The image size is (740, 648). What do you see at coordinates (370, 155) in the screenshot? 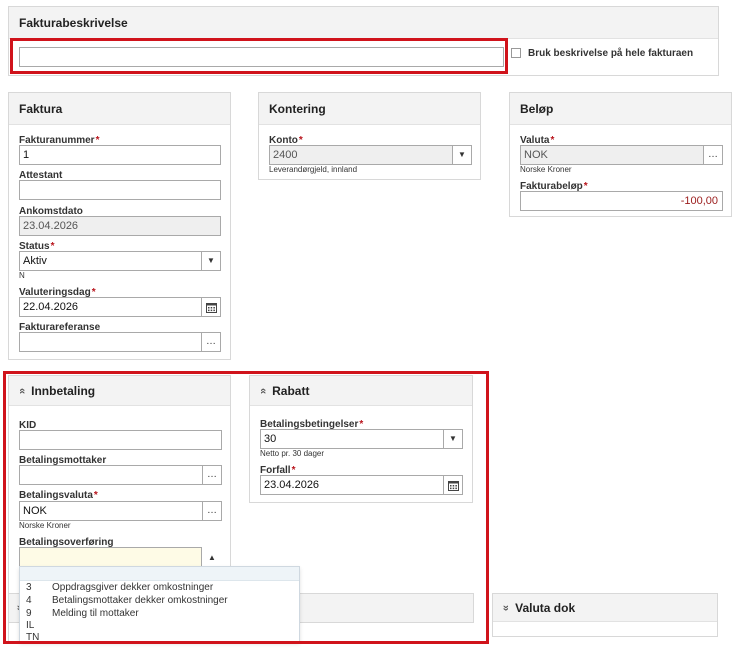
I see `konto-select: 2400 ▼` at bounding box center [370, 155].